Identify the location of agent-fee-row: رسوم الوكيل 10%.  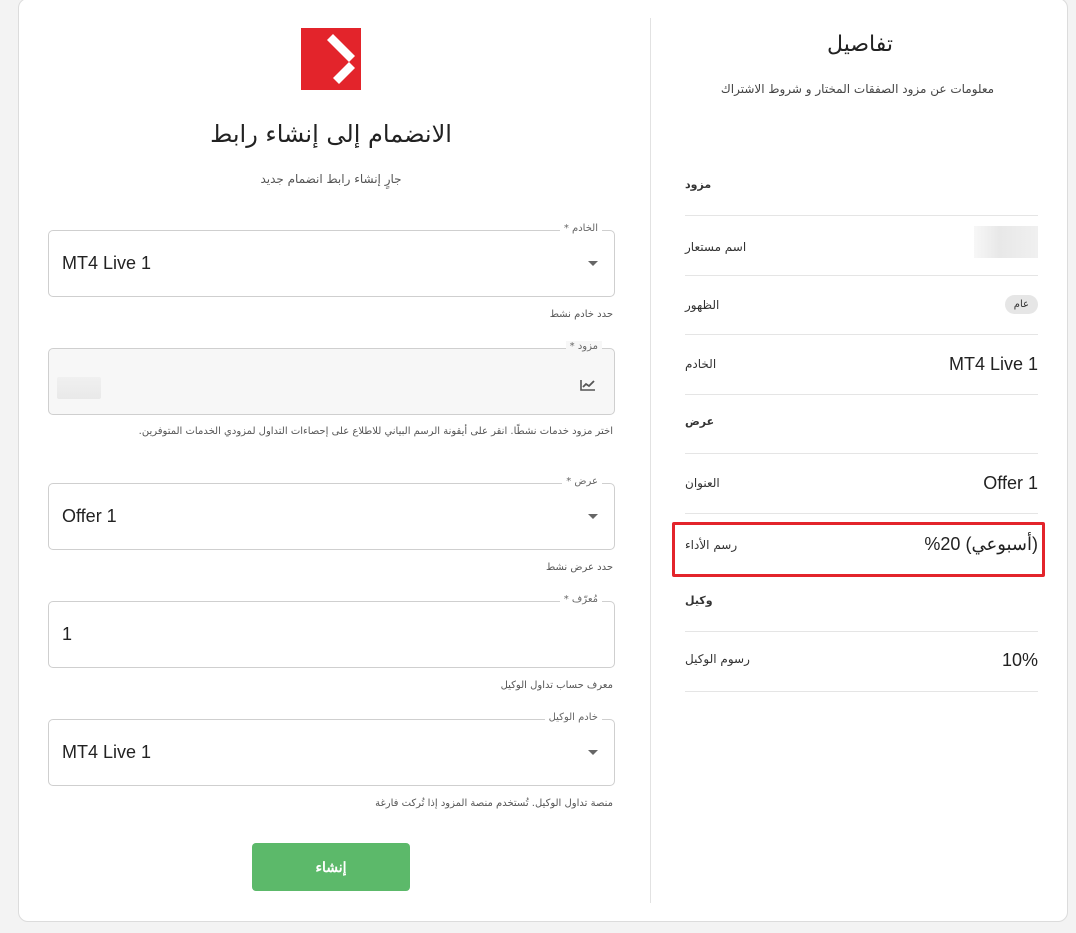
(861, 662).